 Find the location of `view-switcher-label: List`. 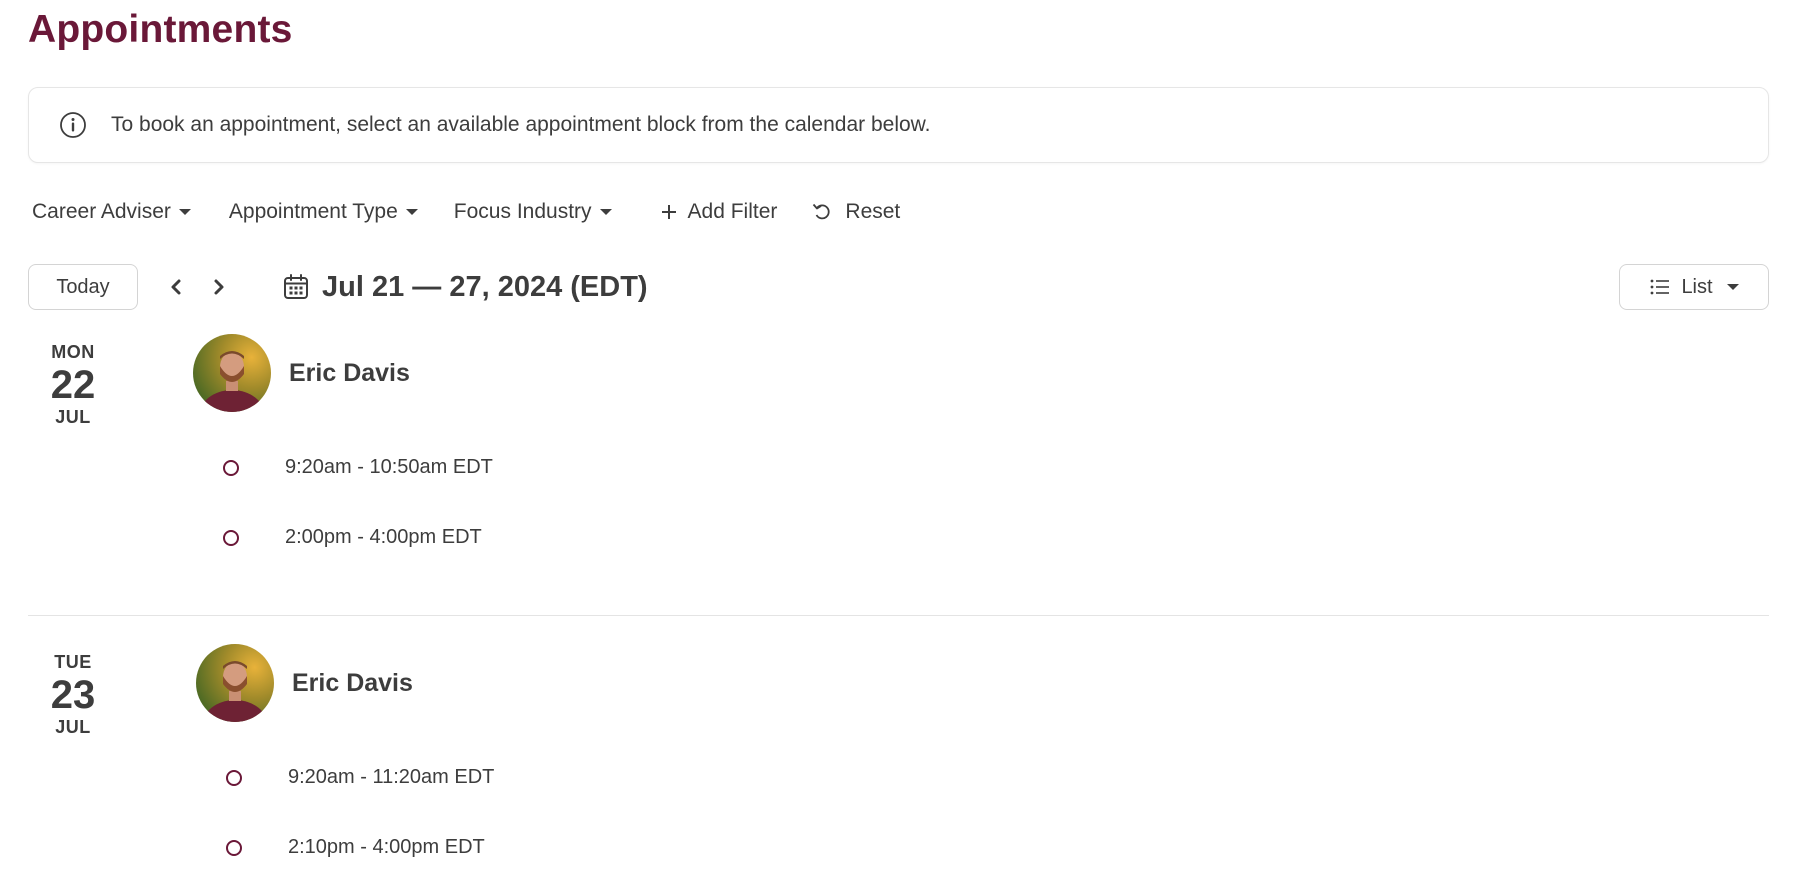

view-switcher-label: List is located at coordinates (1697, 286).